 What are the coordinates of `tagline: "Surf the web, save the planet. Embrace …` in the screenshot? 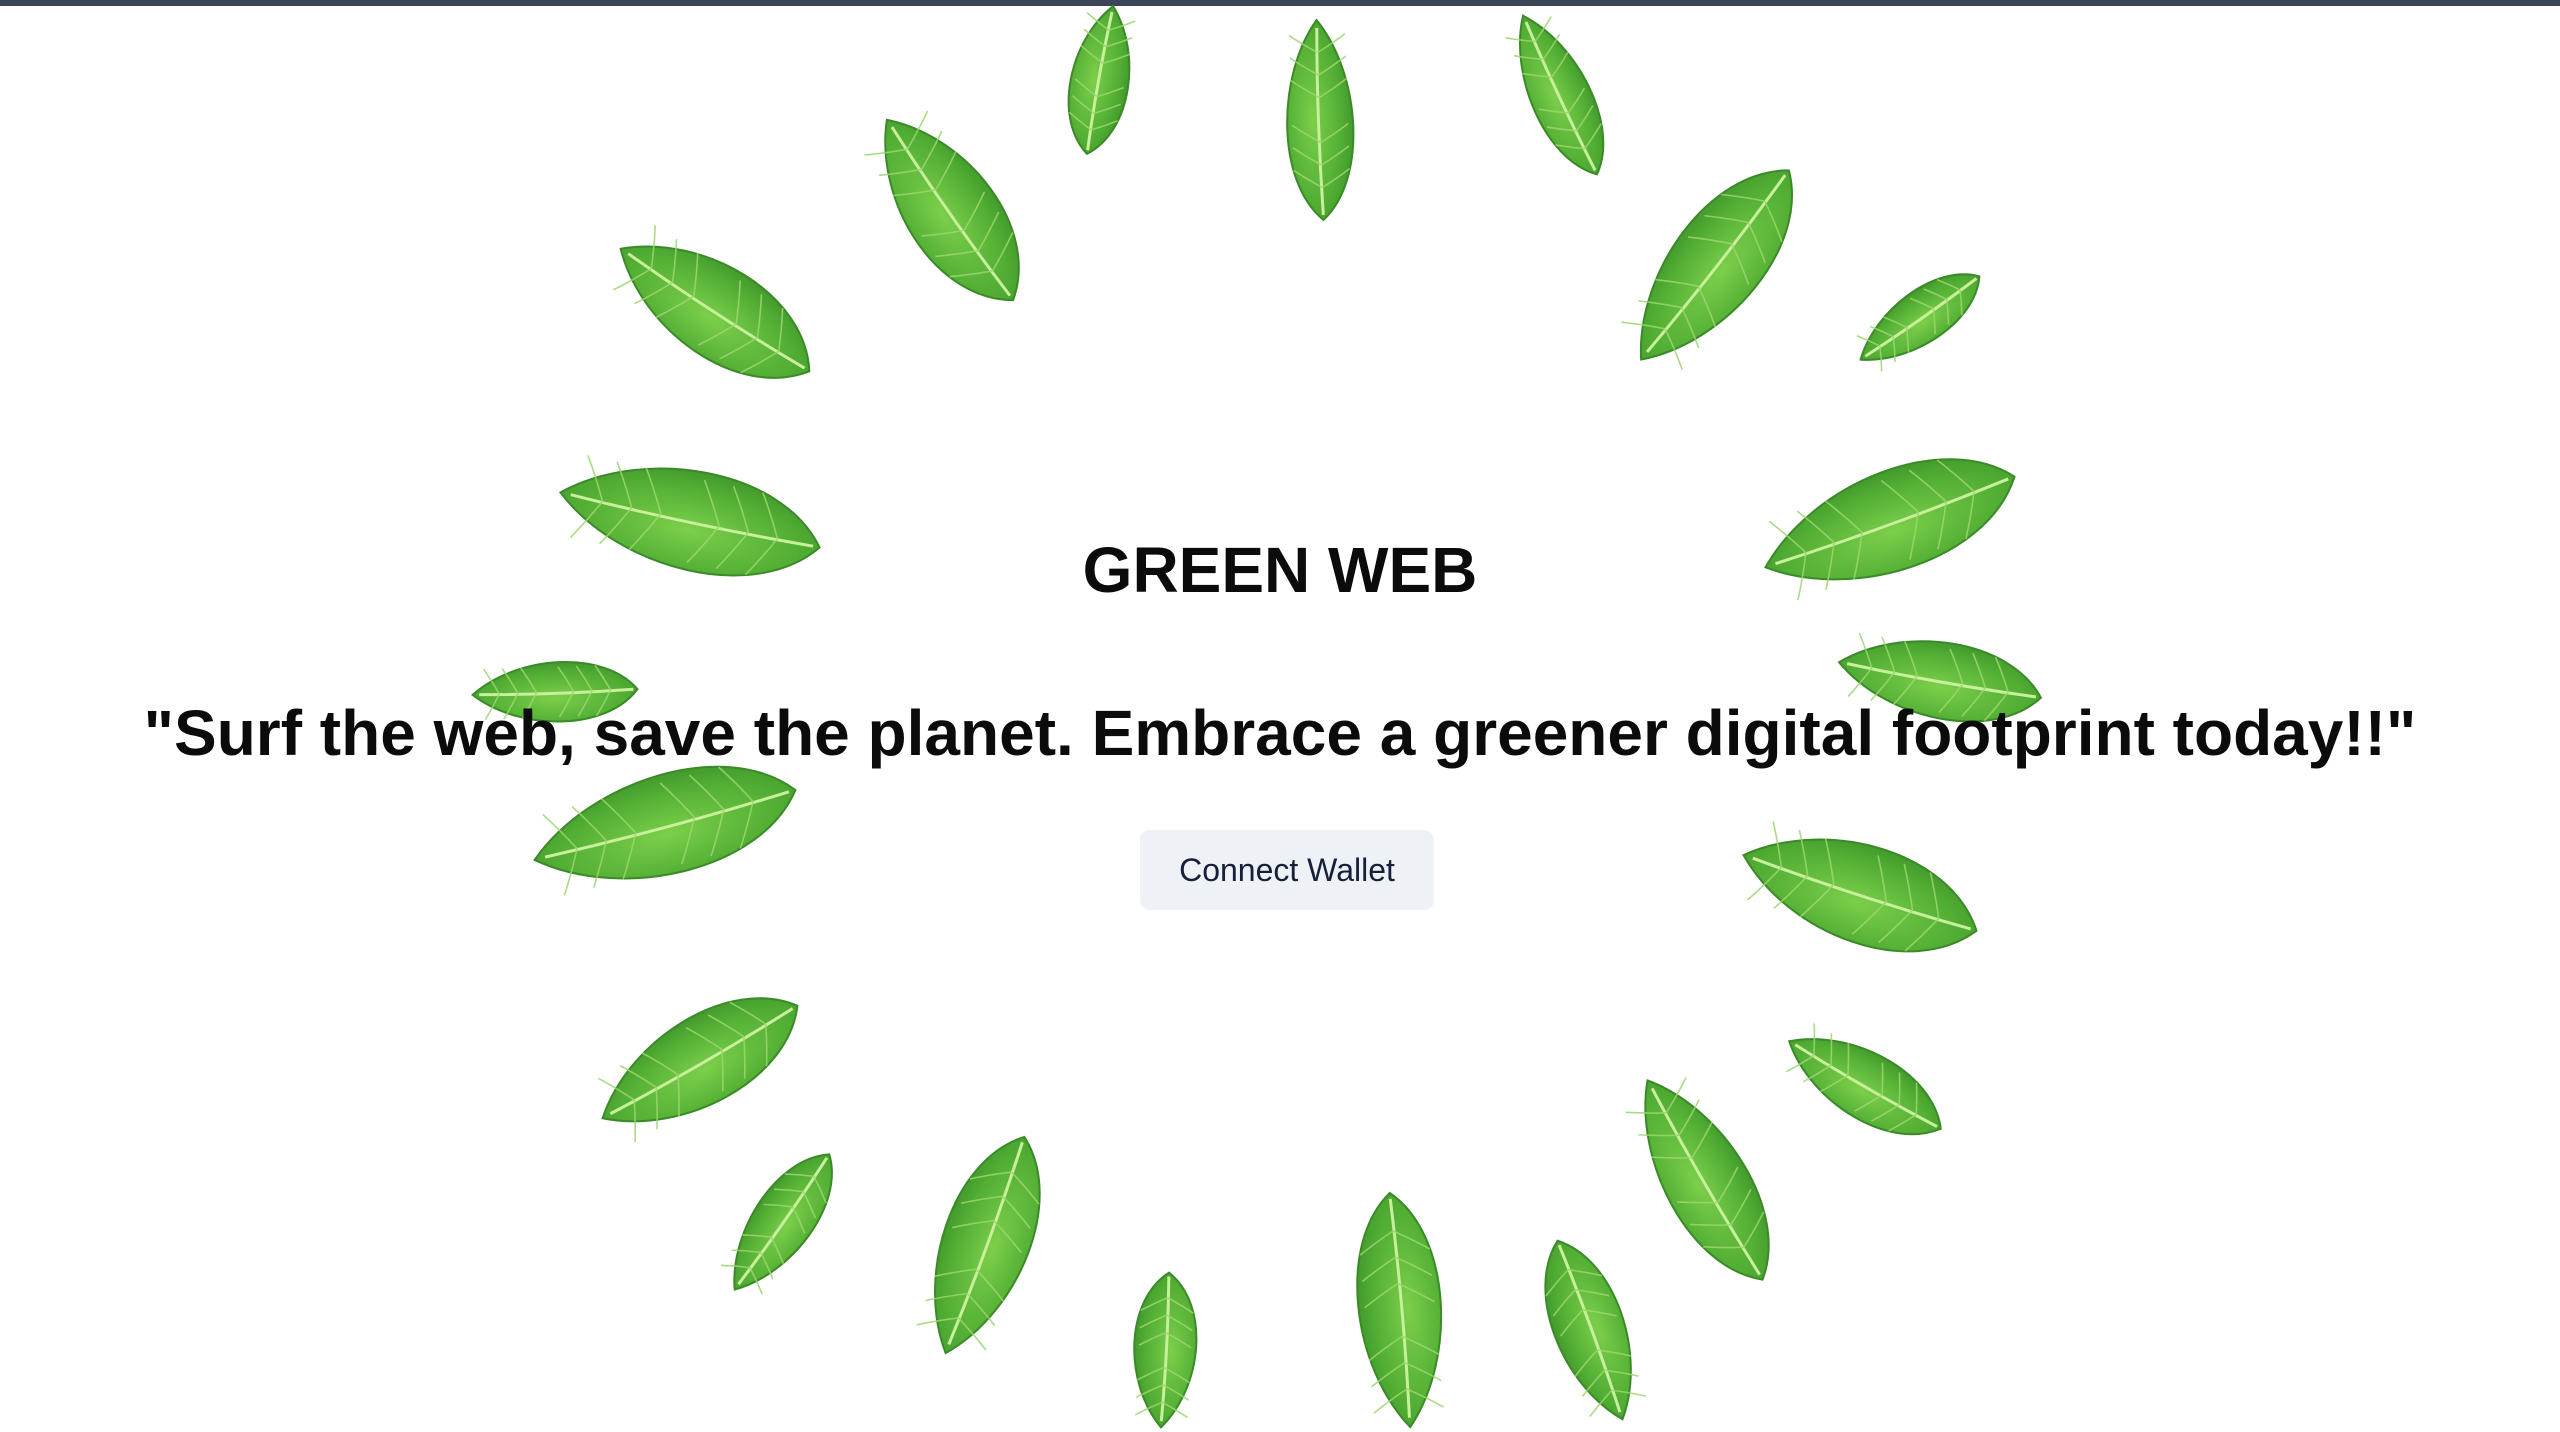 It's located at (1280, 733).